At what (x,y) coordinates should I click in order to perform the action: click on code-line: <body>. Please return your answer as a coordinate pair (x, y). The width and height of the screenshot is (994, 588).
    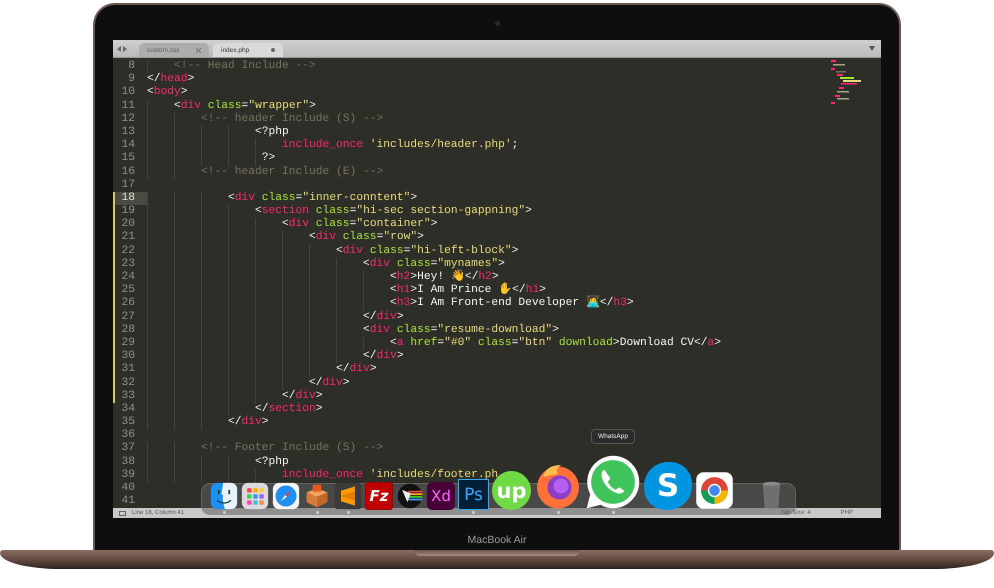
    Looking at the image, I should click on (167, 93).